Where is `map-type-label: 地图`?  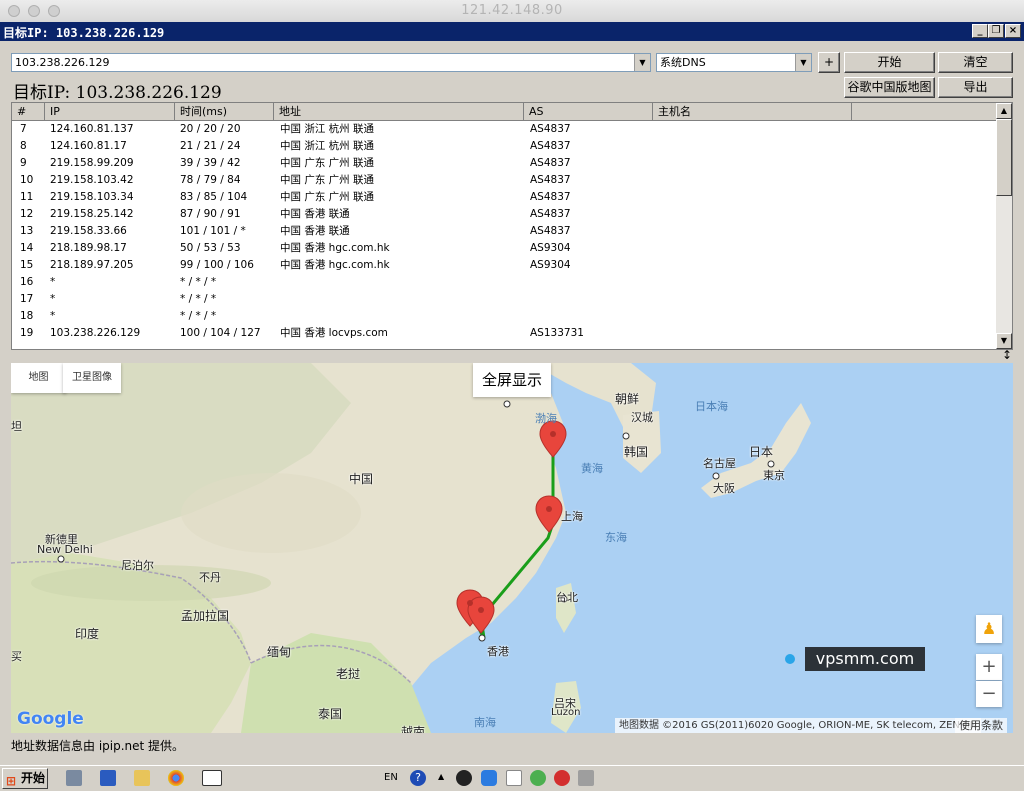
map-type-label: 地图 is located at coordinates (38, 377).